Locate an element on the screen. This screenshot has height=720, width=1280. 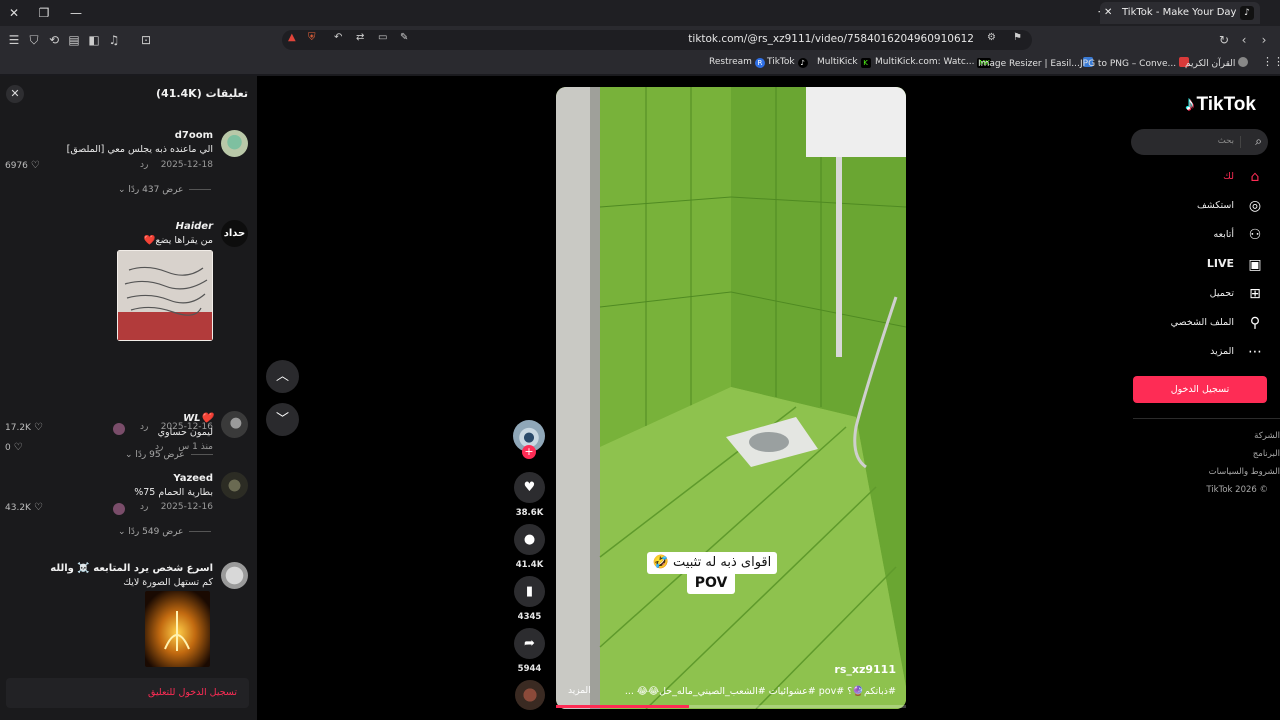
search-divider is located at coordinates (1240, 142).